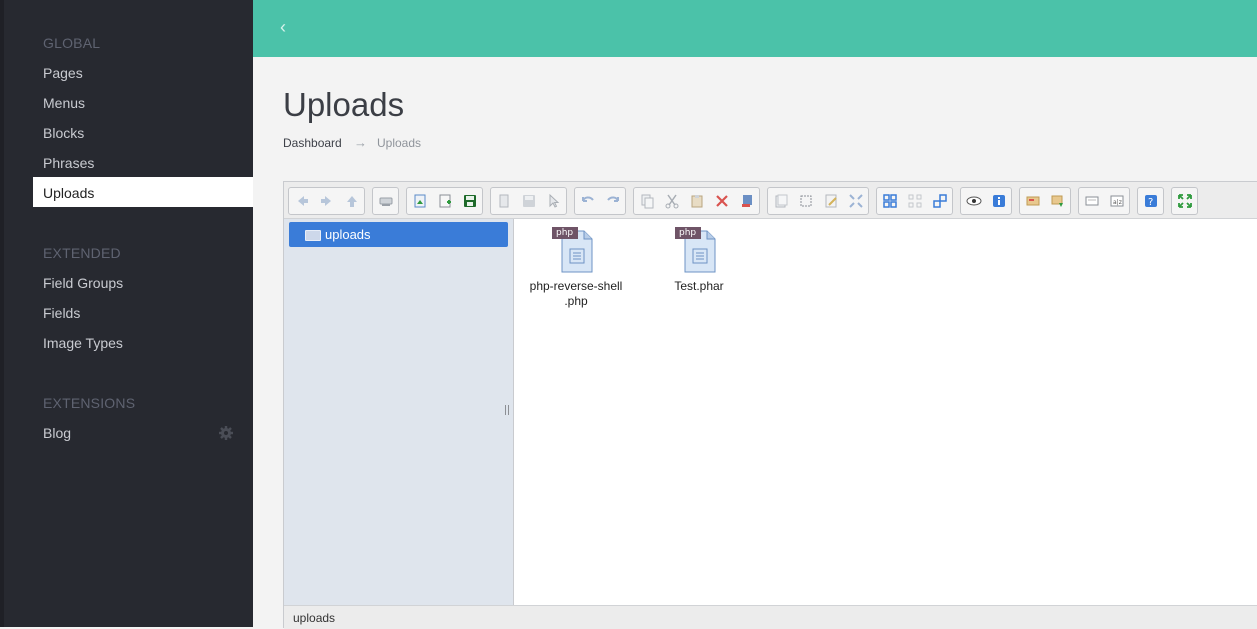  I want to click on toolbar-group-help: ?, so click(1150, 201).